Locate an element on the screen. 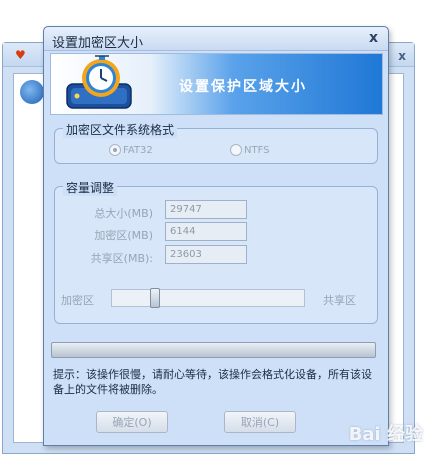 This screenshot has height=464, width=429. slider-right-label: 共享区 is located at coordinates (339, 300).